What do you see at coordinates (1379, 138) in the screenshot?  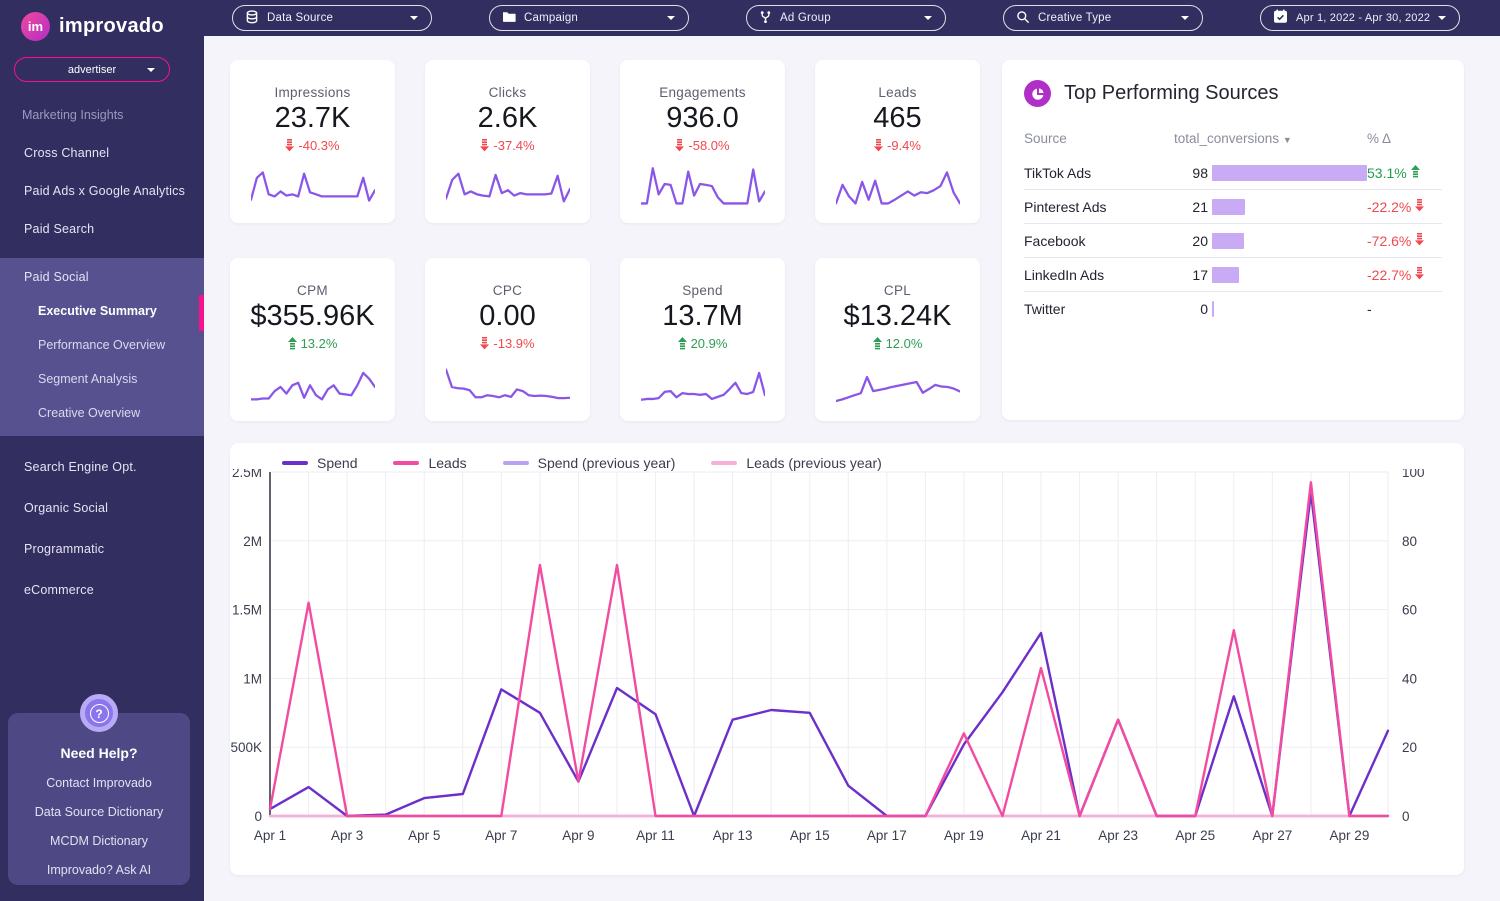 I see `col-header-percent-delta: % Δ` at bounding box center [1379, 138].